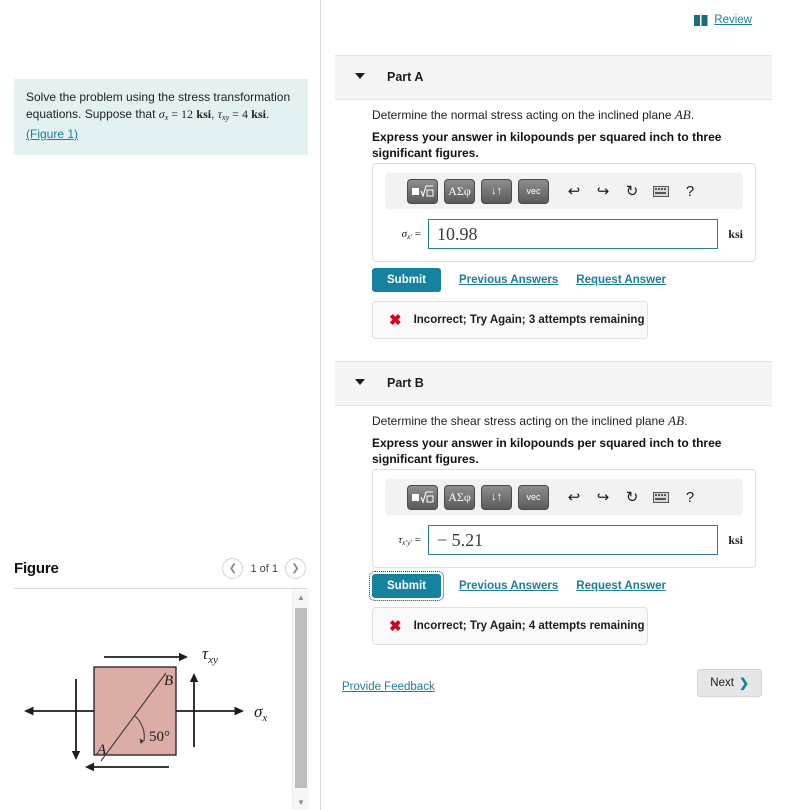 This screenshot has width=786, height=810. Describe the element at coordinates (204, 114) in the screenshot. I see `sigma-unit: ksi` at that location.